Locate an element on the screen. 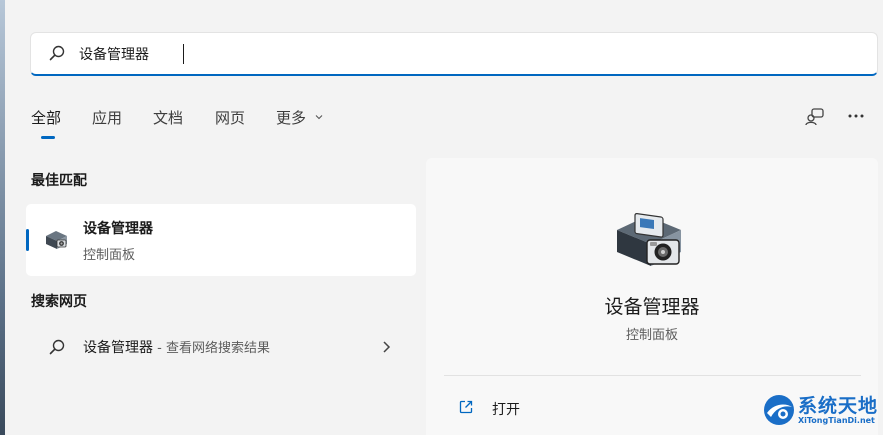 The image size is (883, 435). best-match-subtitle: 控制面板 is located at coordinates (109, 255).